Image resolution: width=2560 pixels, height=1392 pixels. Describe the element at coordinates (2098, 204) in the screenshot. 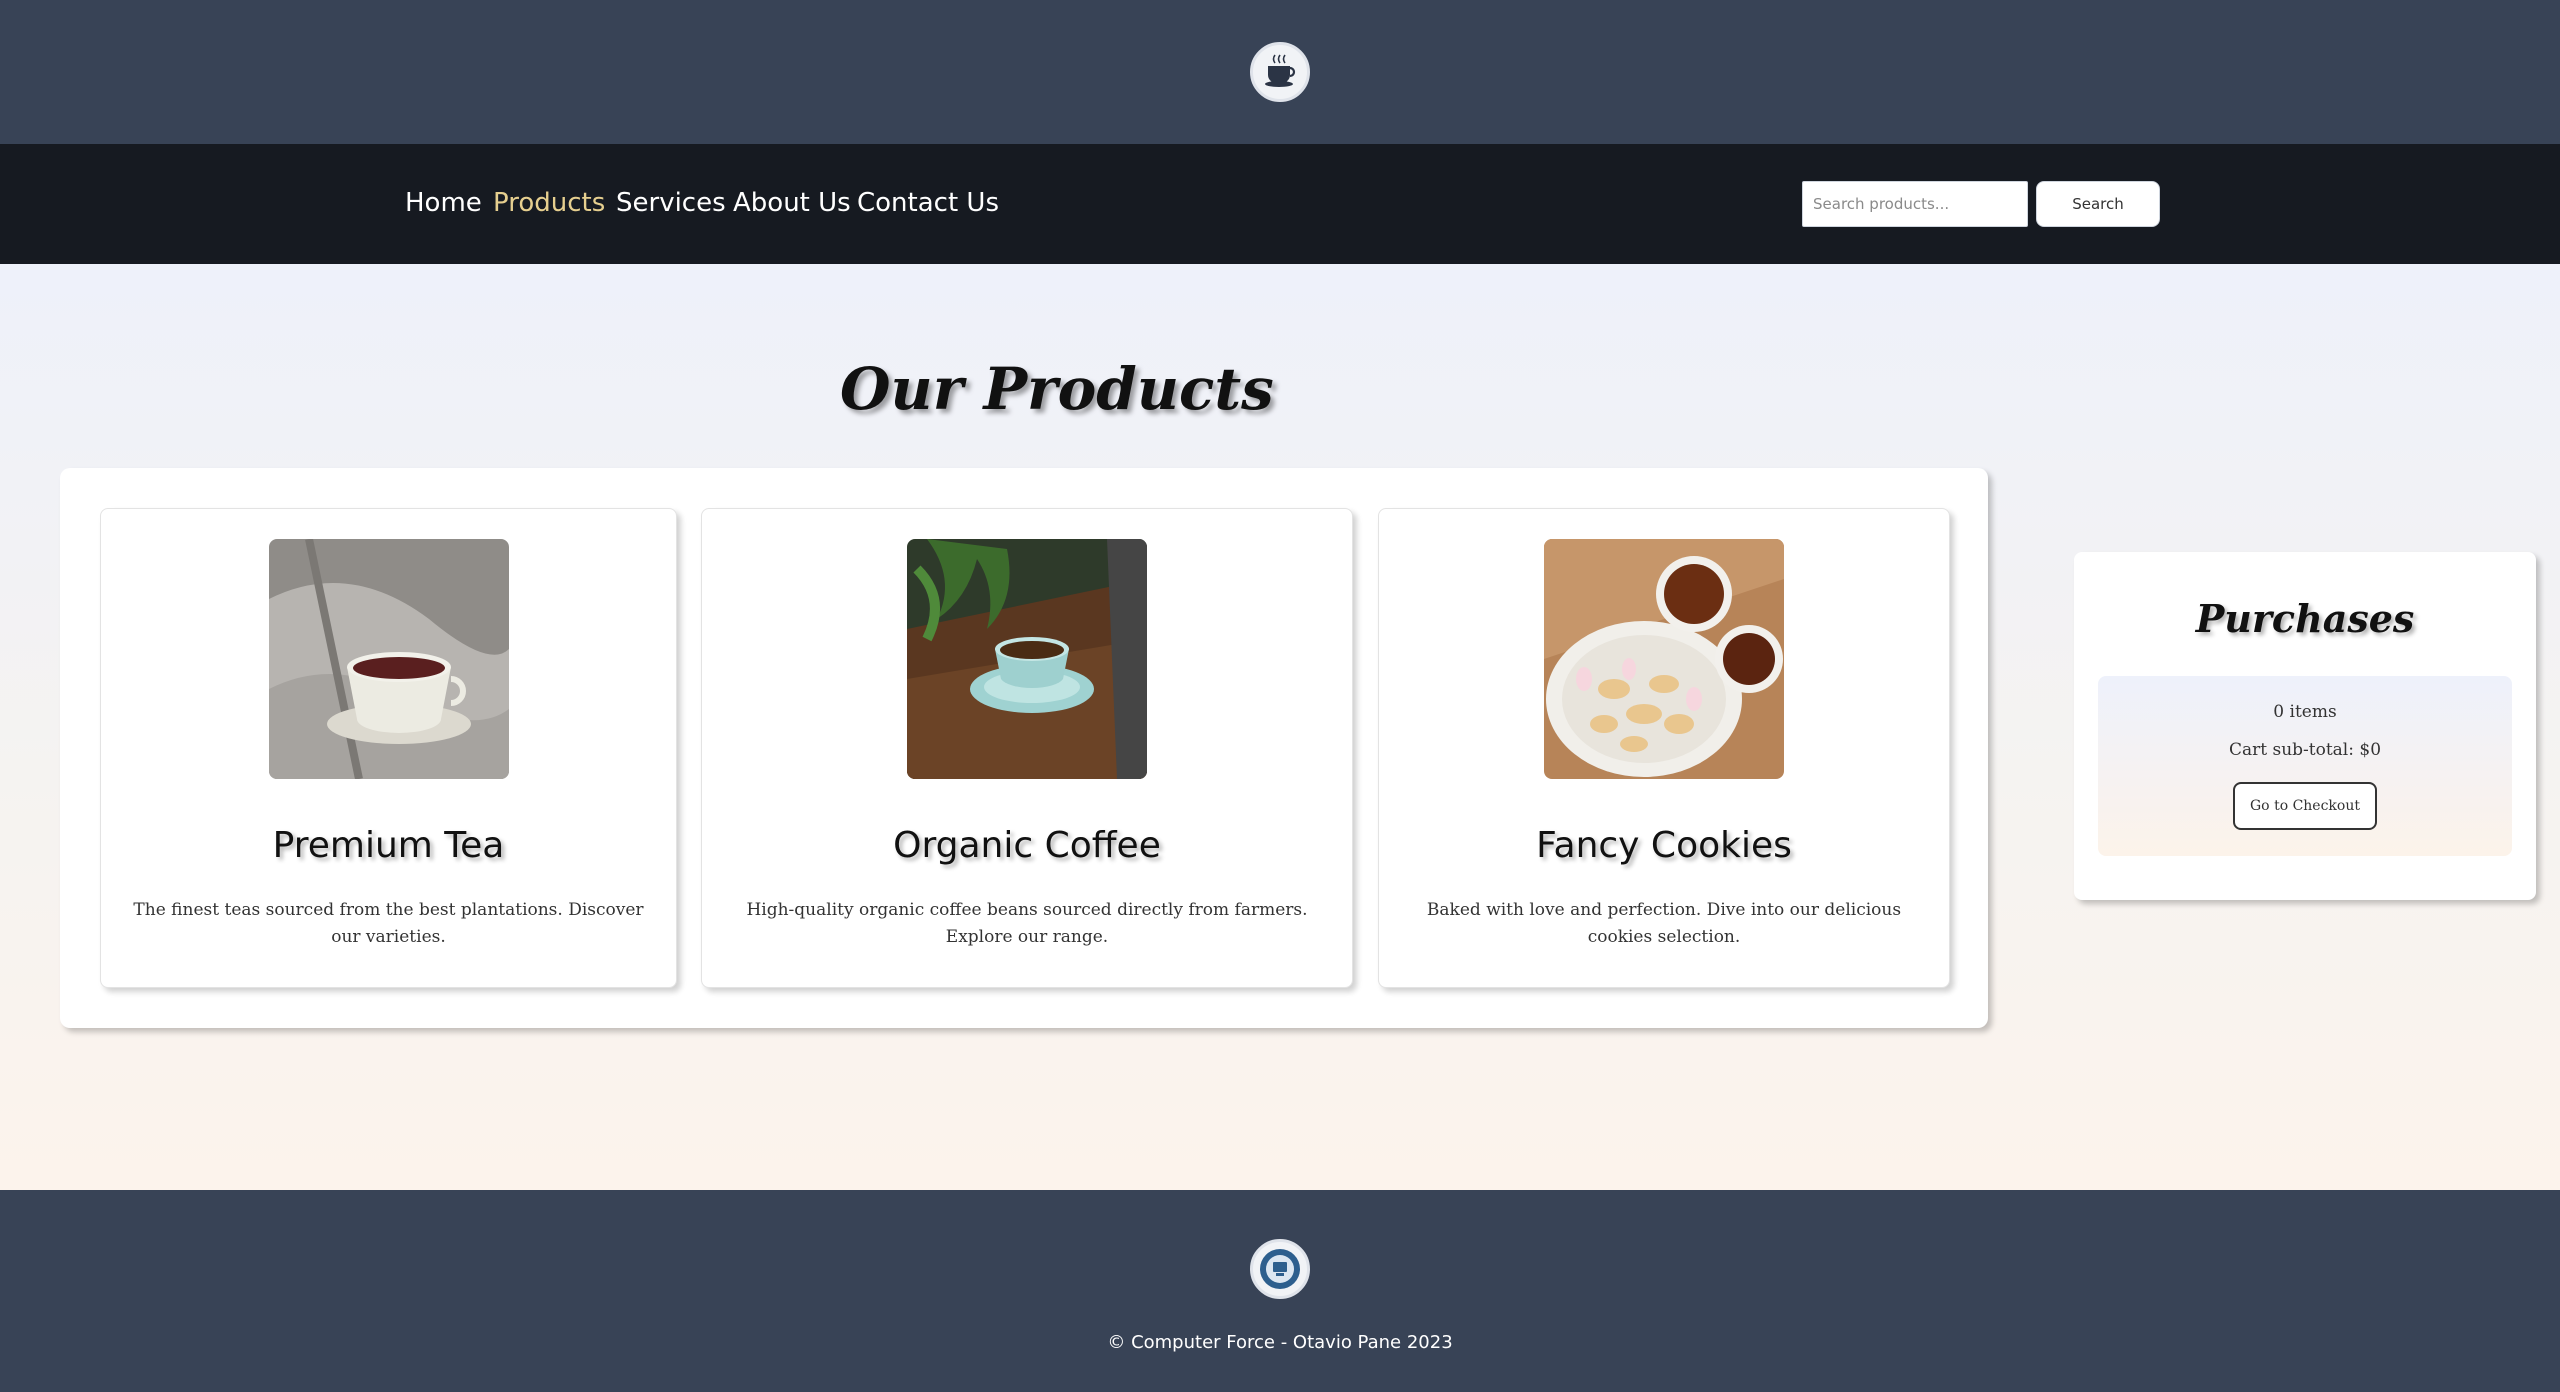

I see `search-button: Search` at that location.